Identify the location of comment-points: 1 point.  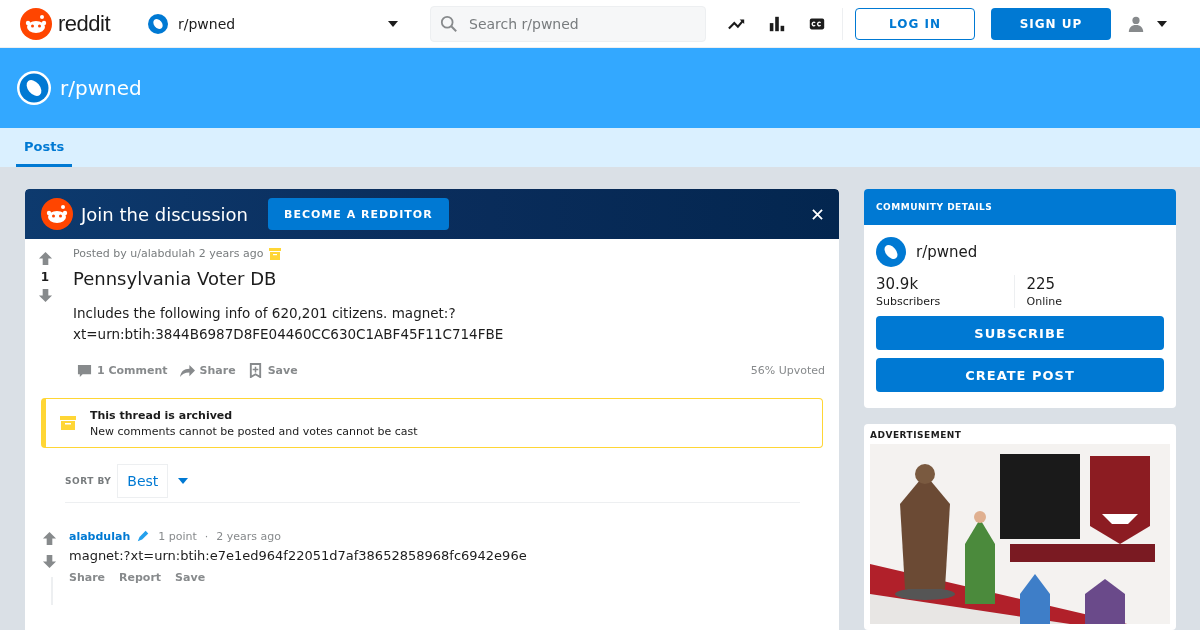
(177, 536).